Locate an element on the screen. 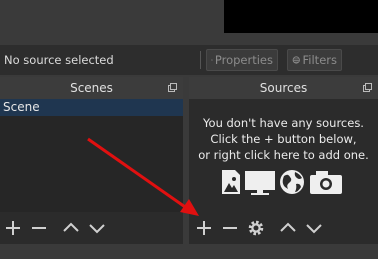 The width and height of the screenshot is (378, 259). scenes-title-bar: Scenes is located at coordinates (91, 88).